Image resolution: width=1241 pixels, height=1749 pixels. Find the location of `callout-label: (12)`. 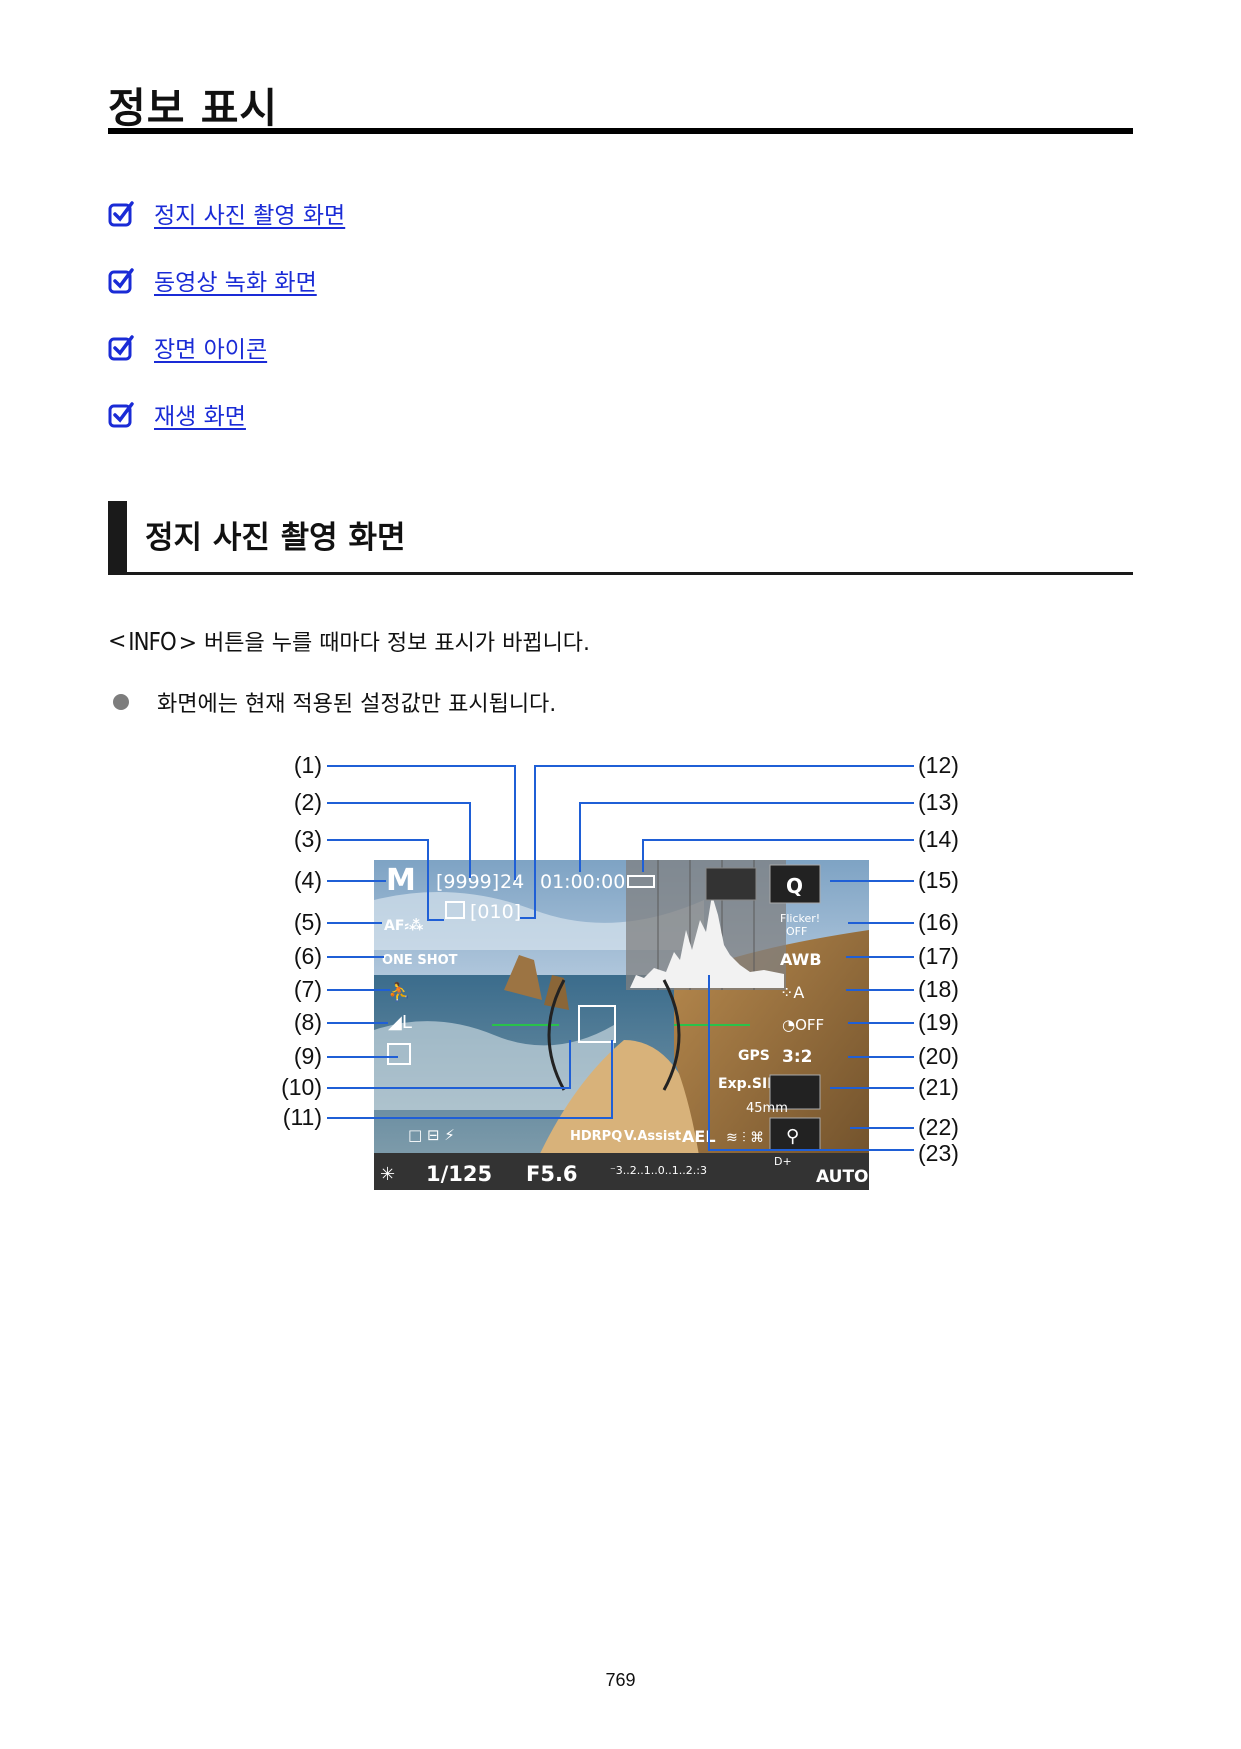

callout-label: (12) is located at coordinates (938, 765).